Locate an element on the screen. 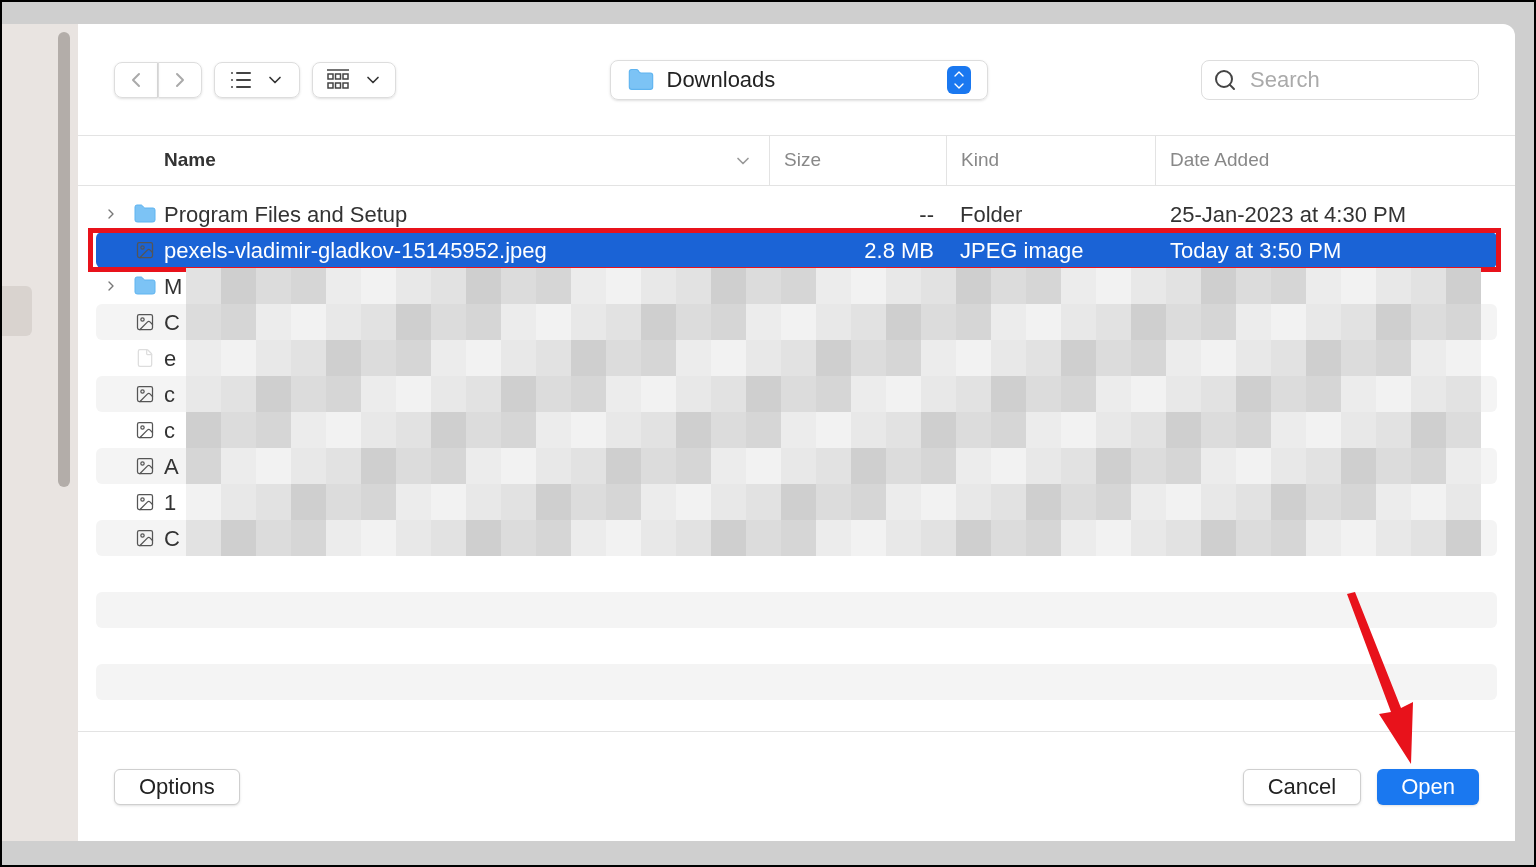 The width and height of the screenshot is (1536, 867). search-field: Search is located at coordinates (1340, 79).